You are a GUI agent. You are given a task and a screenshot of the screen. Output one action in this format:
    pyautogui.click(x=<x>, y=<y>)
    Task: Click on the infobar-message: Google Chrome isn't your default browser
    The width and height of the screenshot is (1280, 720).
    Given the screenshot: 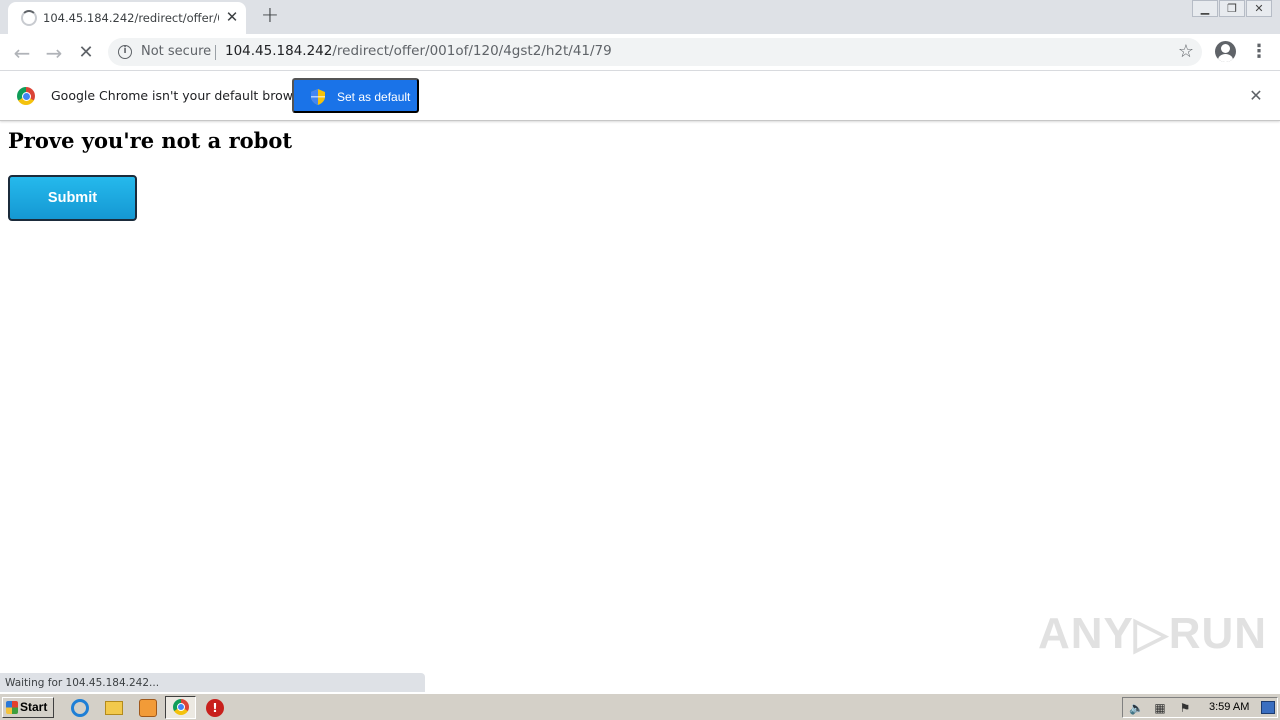 What is the action you would take?
    pyautogui.click(x=182, y=95)
    